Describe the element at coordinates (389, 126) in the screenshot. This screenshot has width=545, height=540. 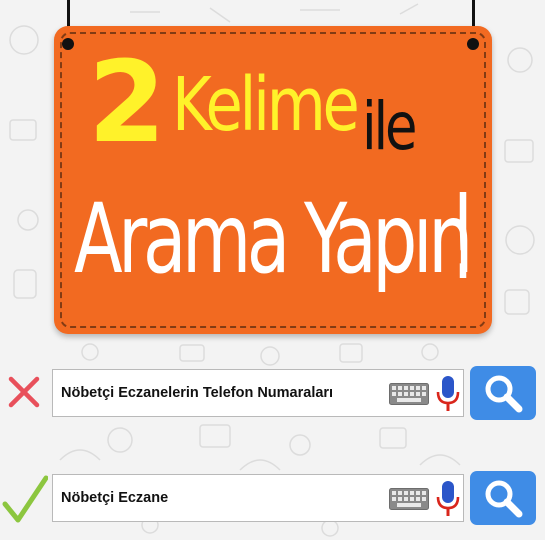
I see `headline-word-ile: ile` at that location.